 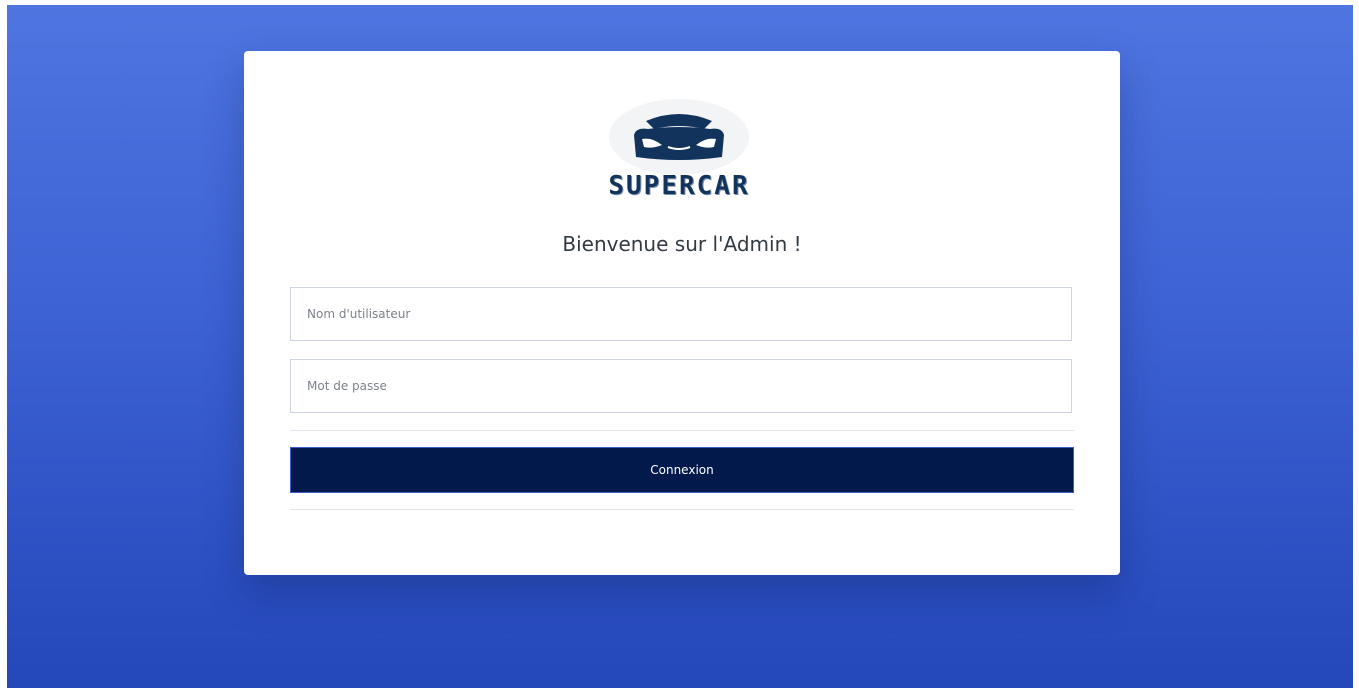 I want to click on password-field, so click(x=681, y=386).